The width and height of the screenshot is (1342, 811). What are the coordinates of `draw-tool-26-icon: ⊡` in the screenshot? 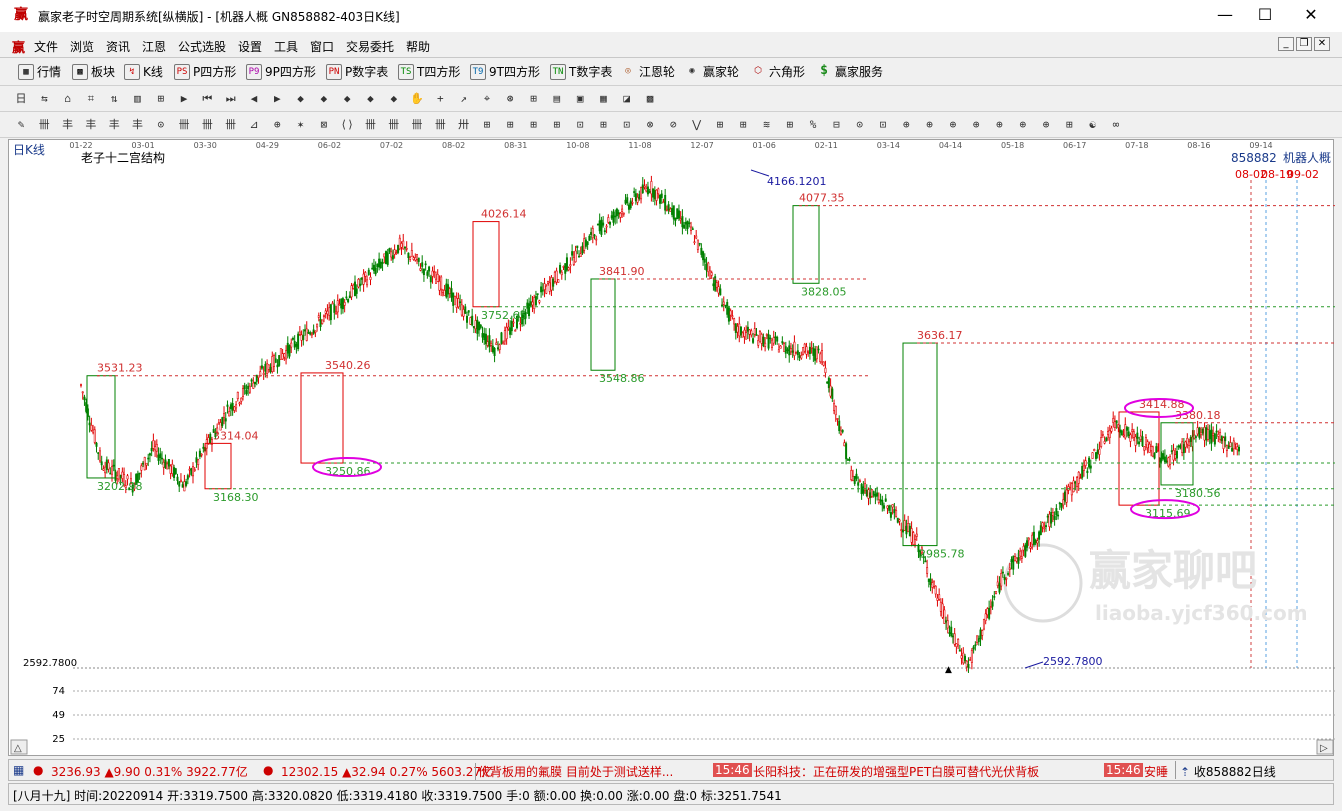 It's located at (627, 125).